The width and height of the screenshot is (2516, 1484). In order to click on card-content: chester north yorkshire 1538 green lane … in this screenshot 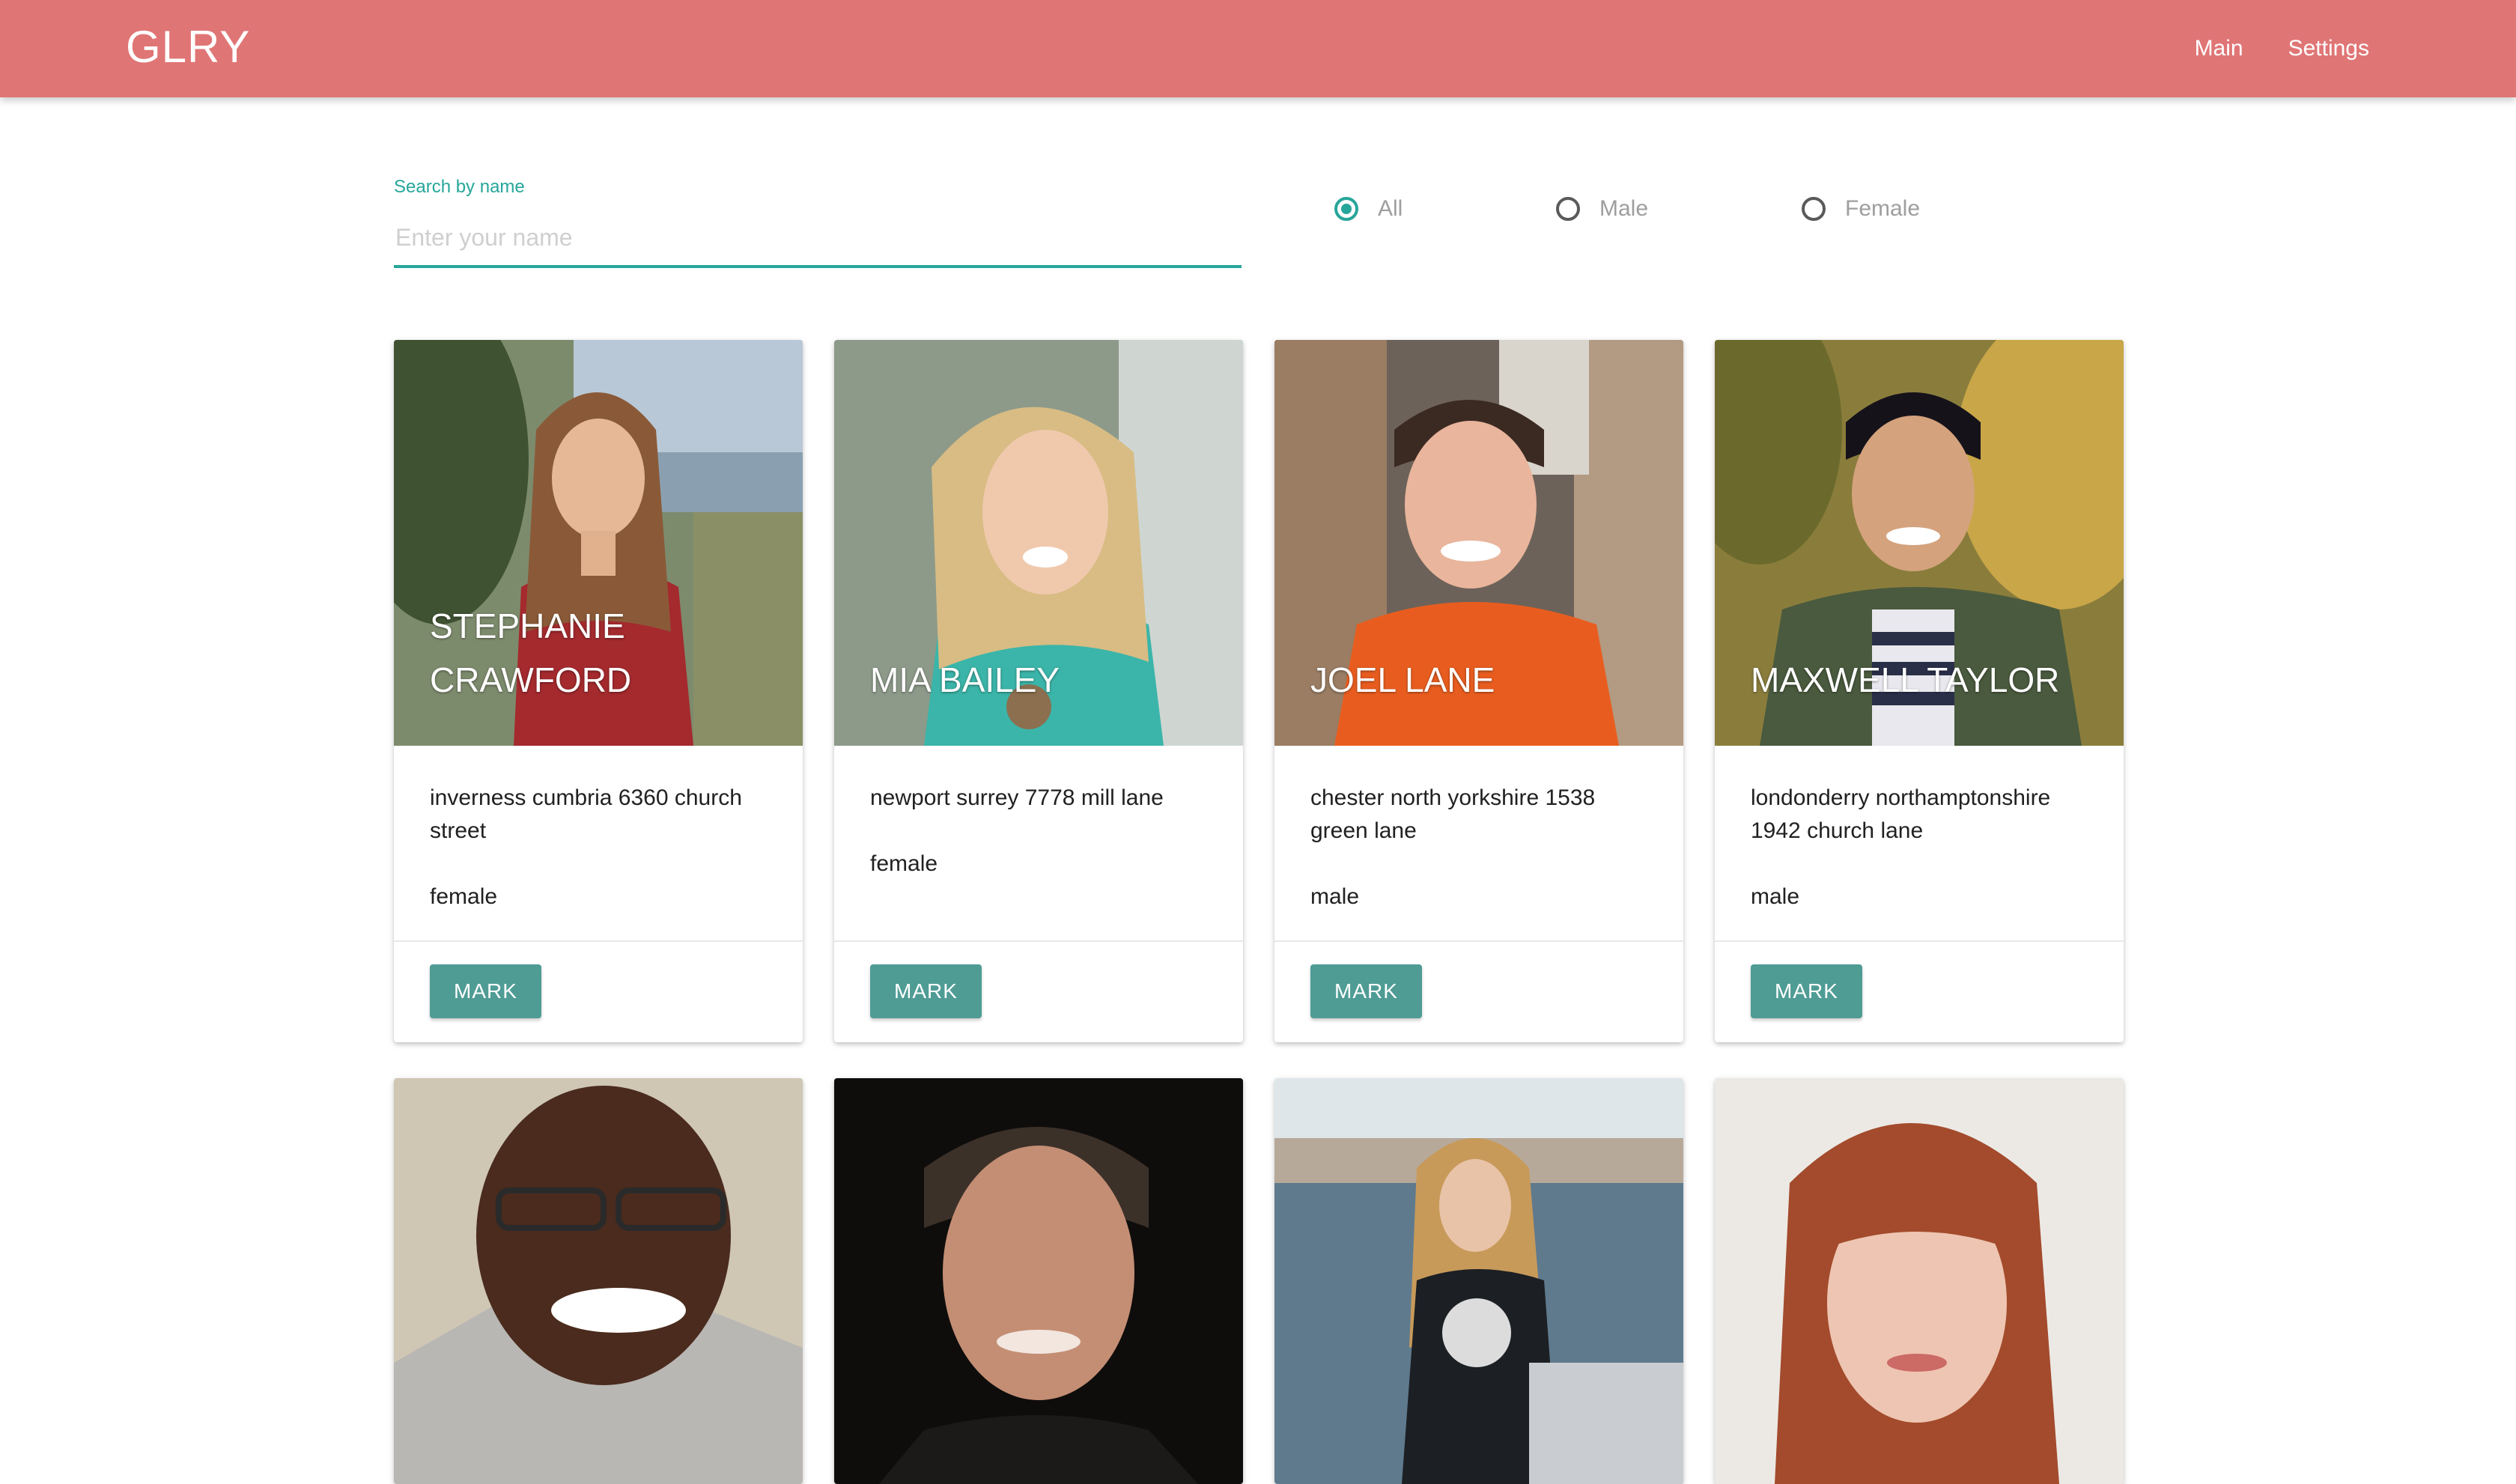, I will do `click(1478, 843)`.